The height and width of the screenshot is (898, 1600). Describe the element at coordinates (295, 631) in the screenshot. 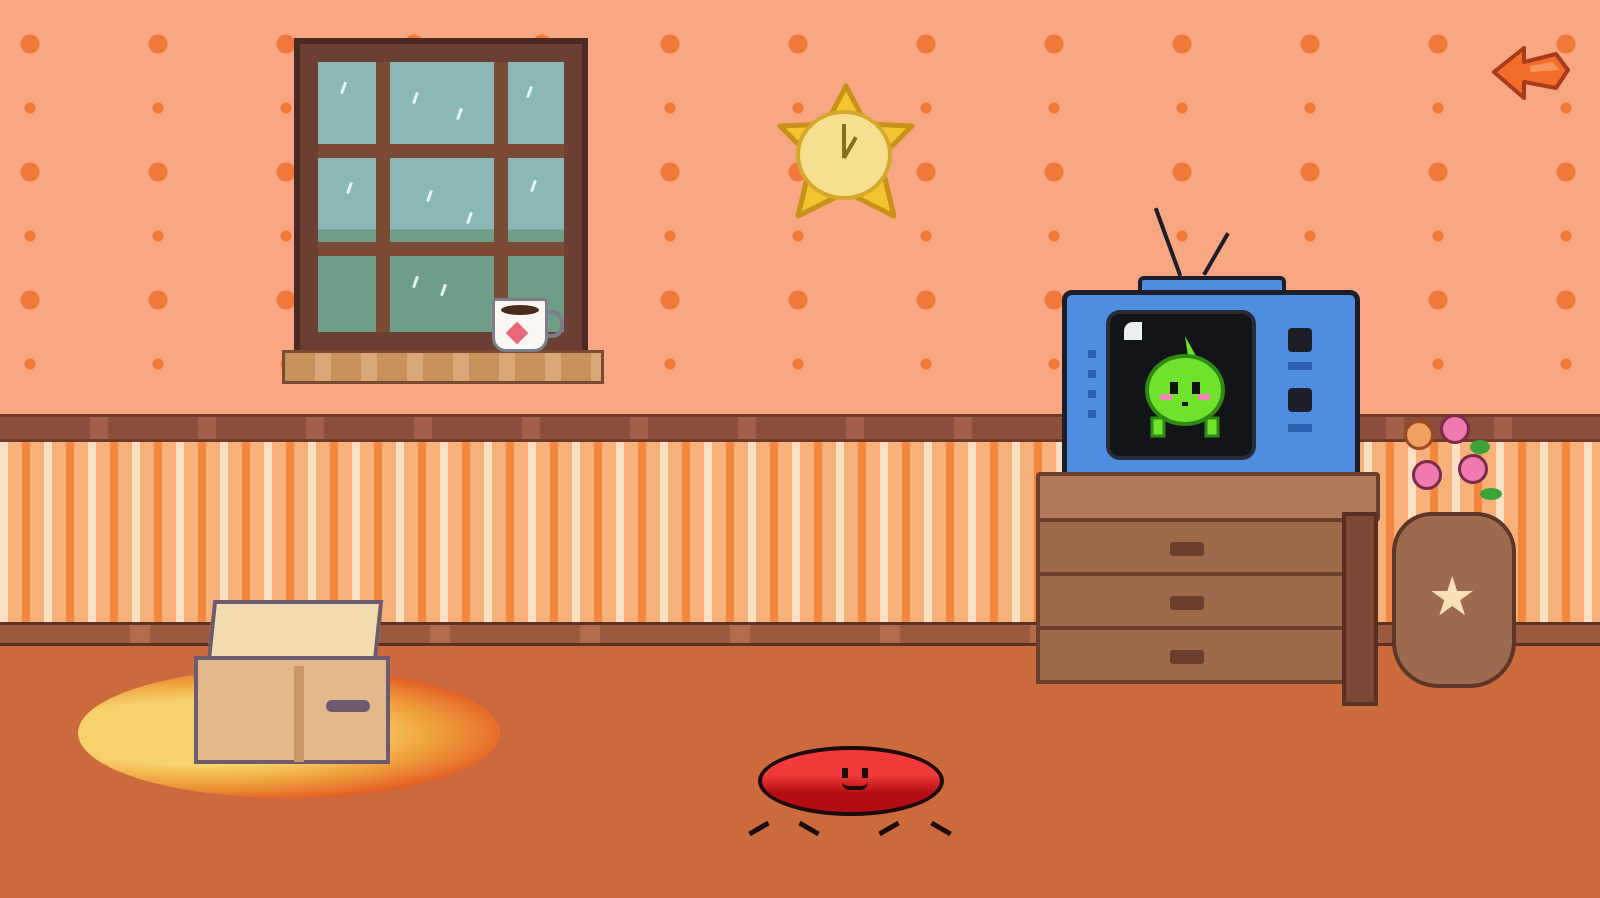

I see `box-lid` at that location.